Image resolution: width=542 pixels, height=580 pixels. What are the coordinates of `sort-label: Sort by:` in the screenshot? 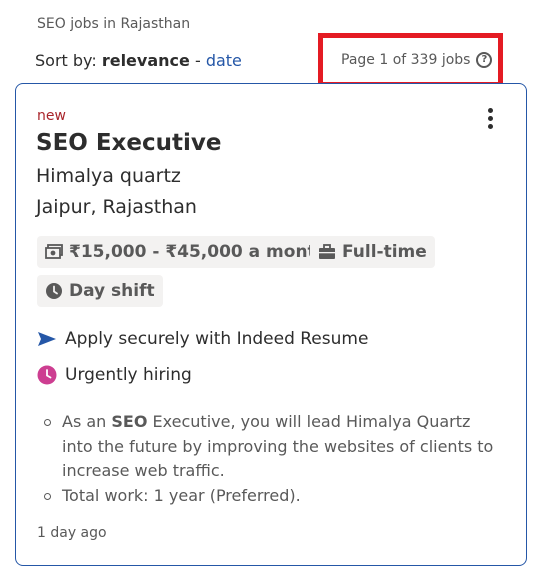 It's located at (66, 60).